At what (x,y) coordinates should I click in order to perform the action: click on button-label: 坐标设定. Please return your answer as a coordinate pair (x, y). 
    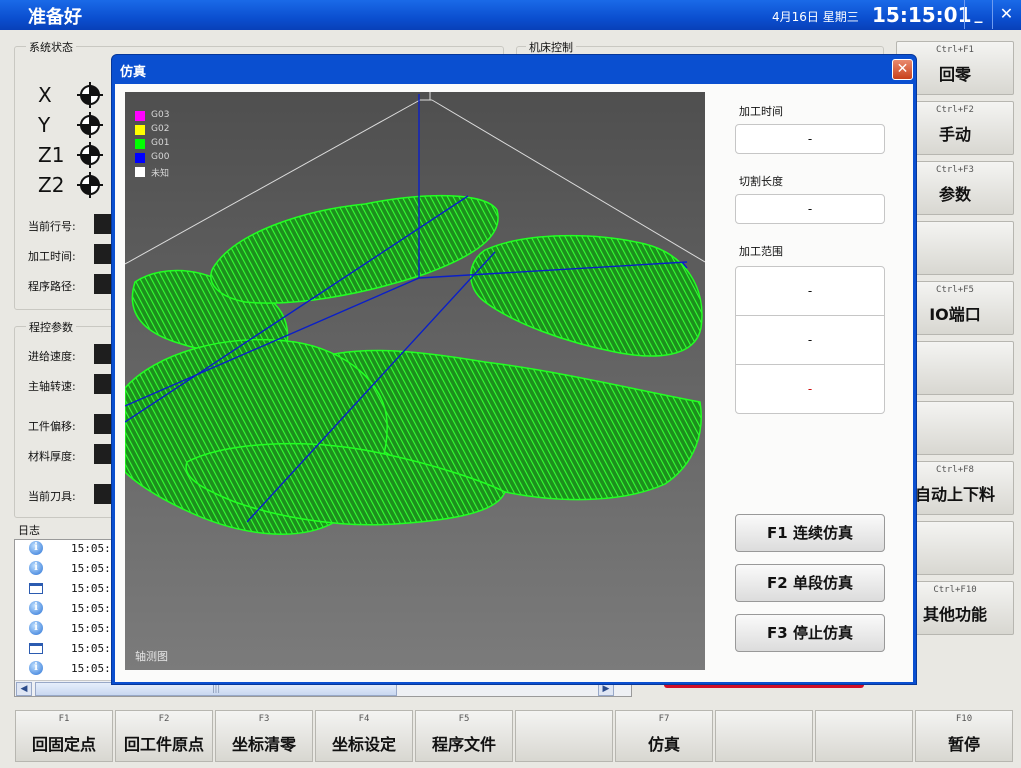
    Looking at the image, I should click on (363, 744).